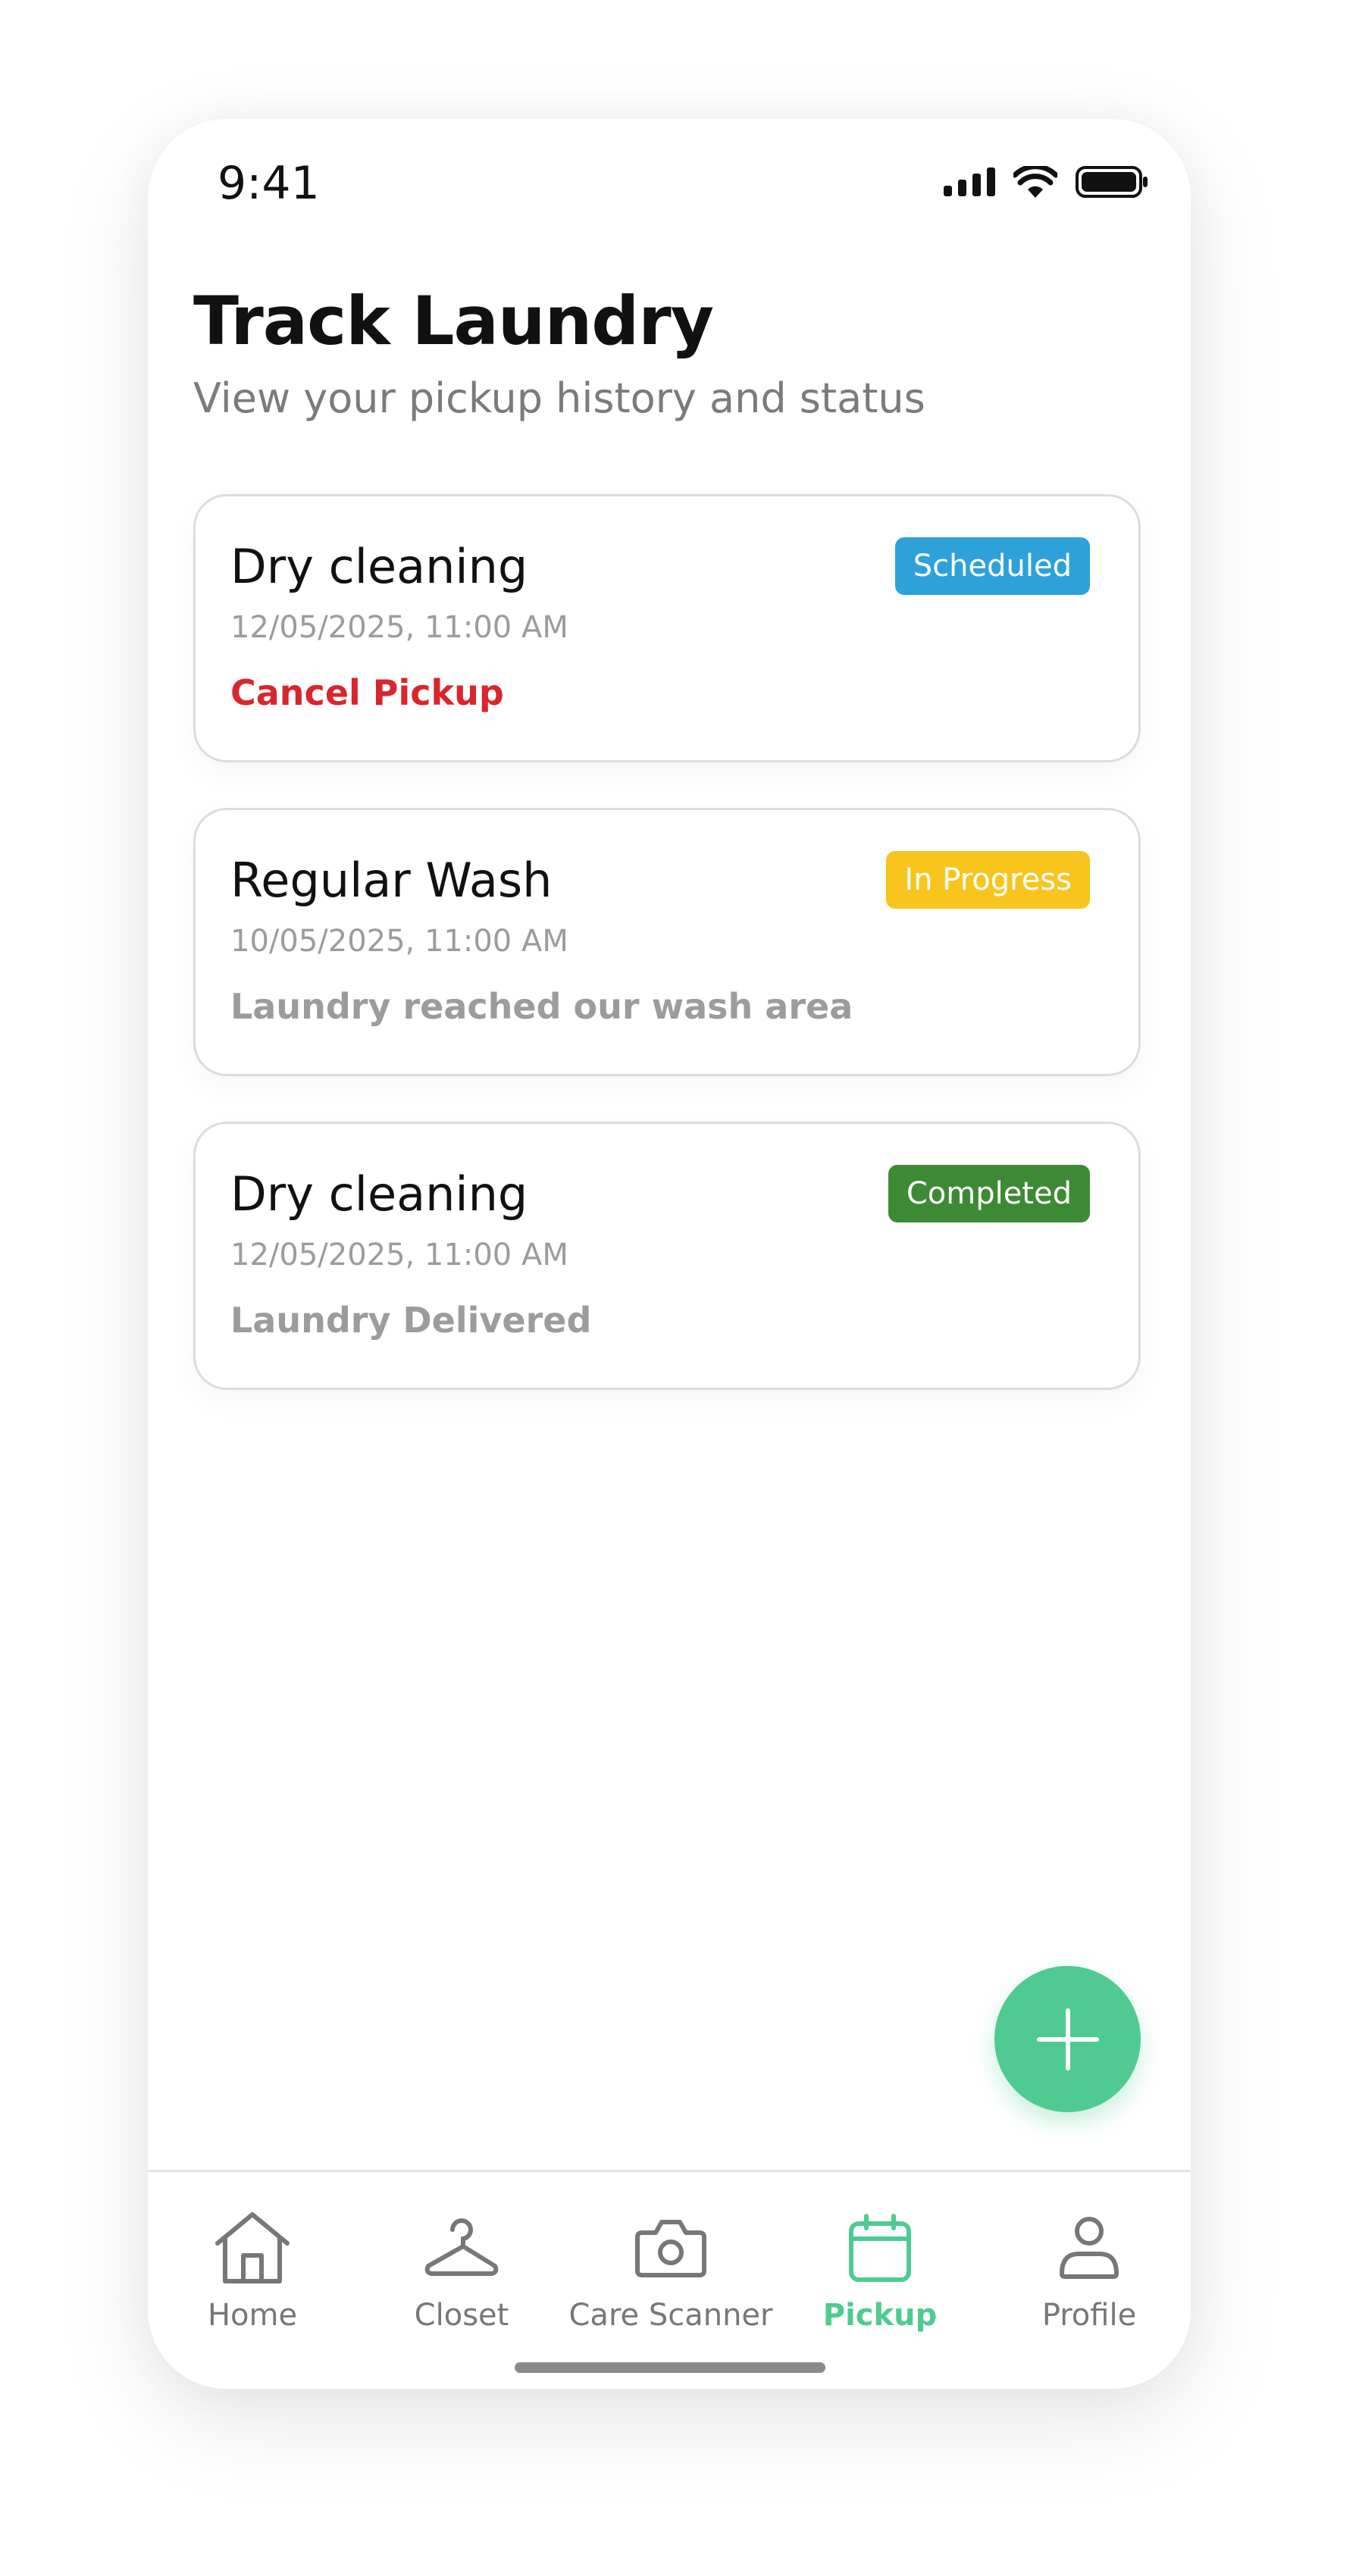  Describe the element at coordinates (880, 2248) in the screenshot. I see `calendar-icon` at that location.